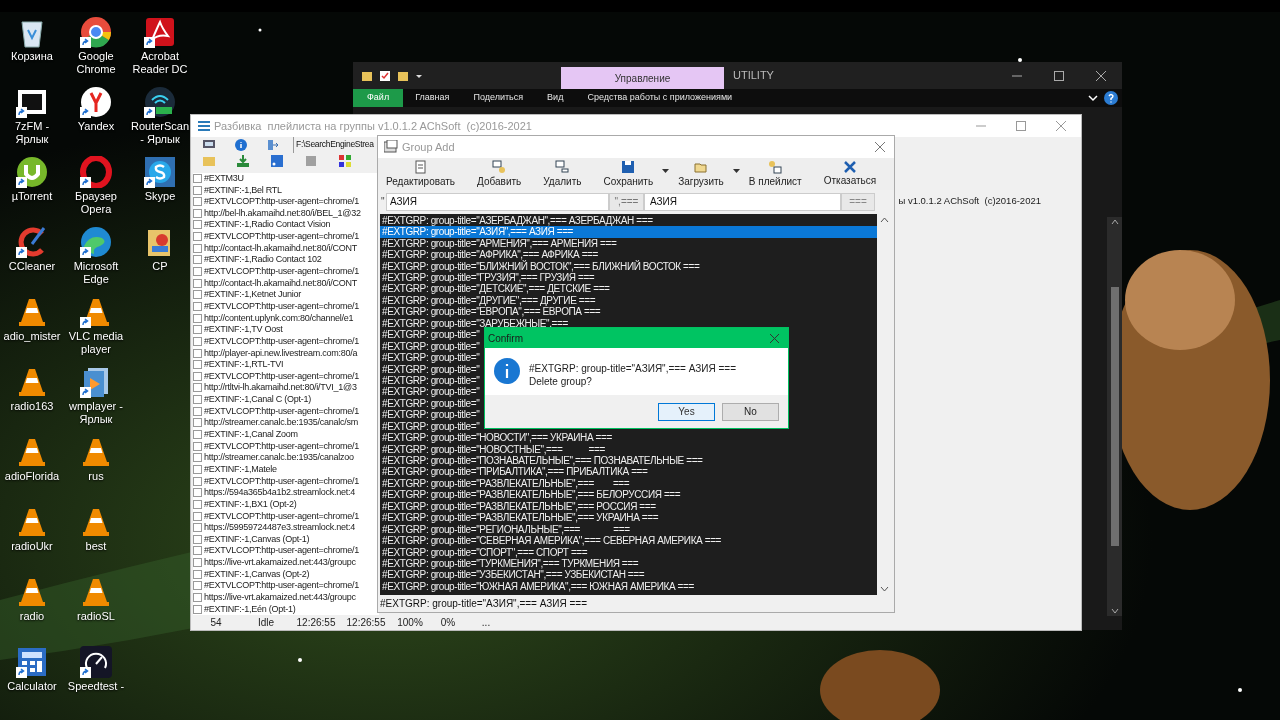 This screenshot has height=720, width=1280. What do you see at coordinates (209, 144) in the screenshot?
I see `monitor-icon` at bounding box center [209, 144].